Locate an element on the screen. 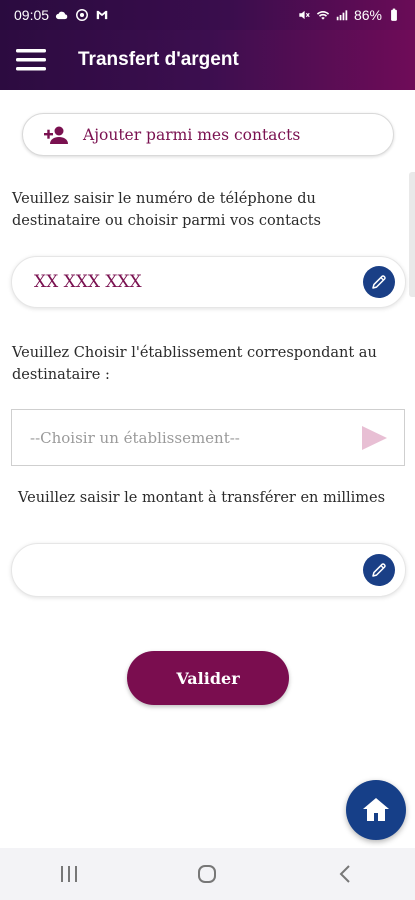  home-circle-icon is located at coordinates (207, 874).